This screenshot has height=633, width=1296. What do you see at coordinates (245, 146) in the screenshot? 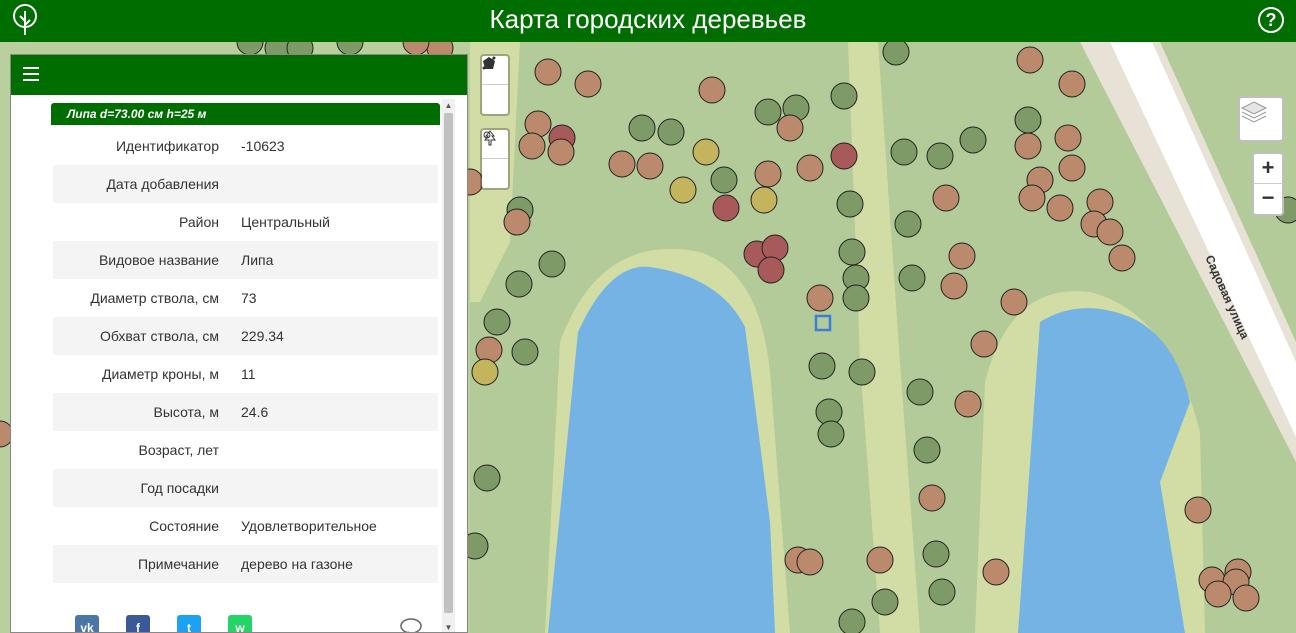
I see `table-row: Идентификатор -10623` at bounding box center [245, 146].